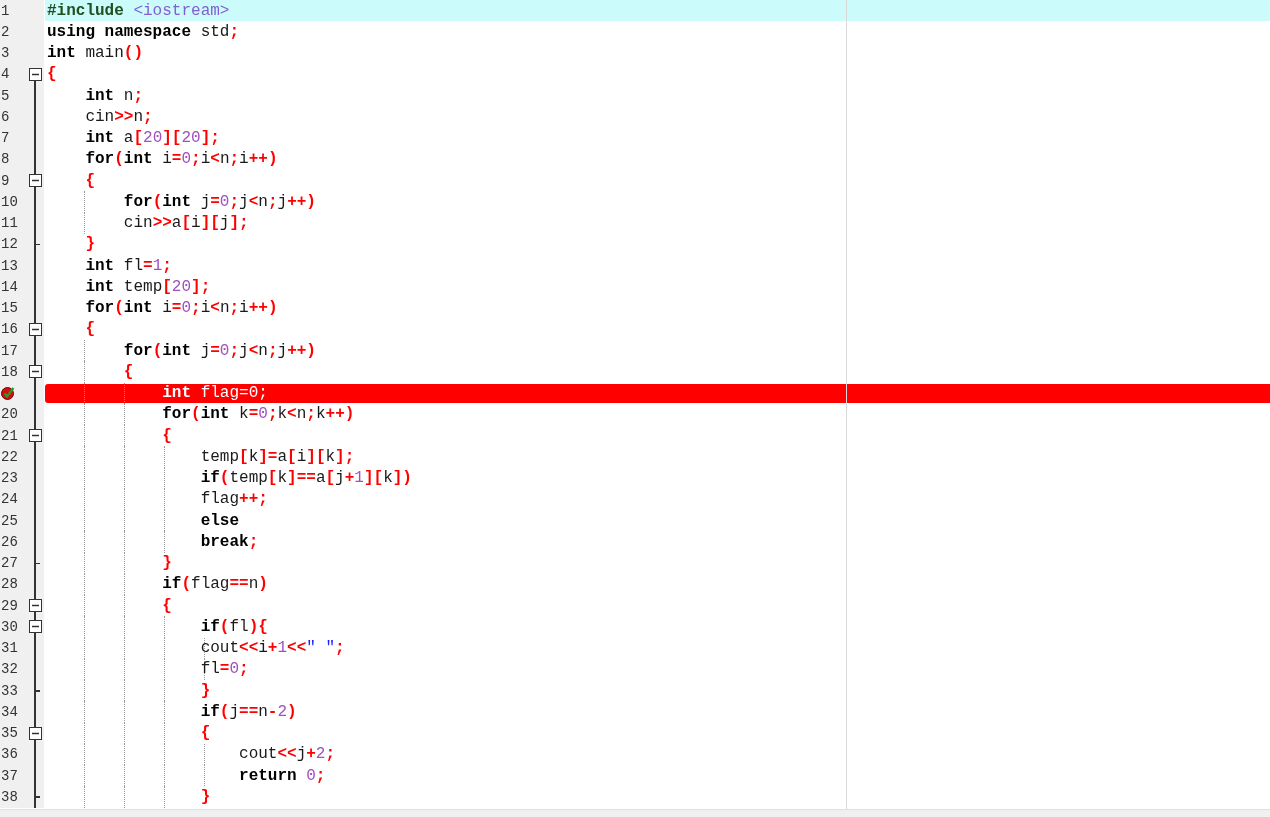 The image size is (1270, 817). Describe the element at coordinates (9, 733) in the screenshot. I see `line-number: 35` at that location.